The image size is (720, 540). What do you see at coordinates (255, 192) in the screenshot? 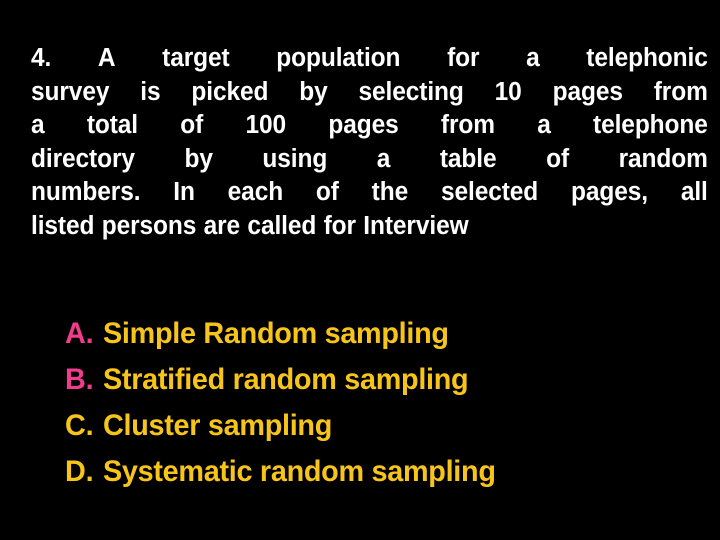
I see `question-word: each` at bounding box center [255, 192].